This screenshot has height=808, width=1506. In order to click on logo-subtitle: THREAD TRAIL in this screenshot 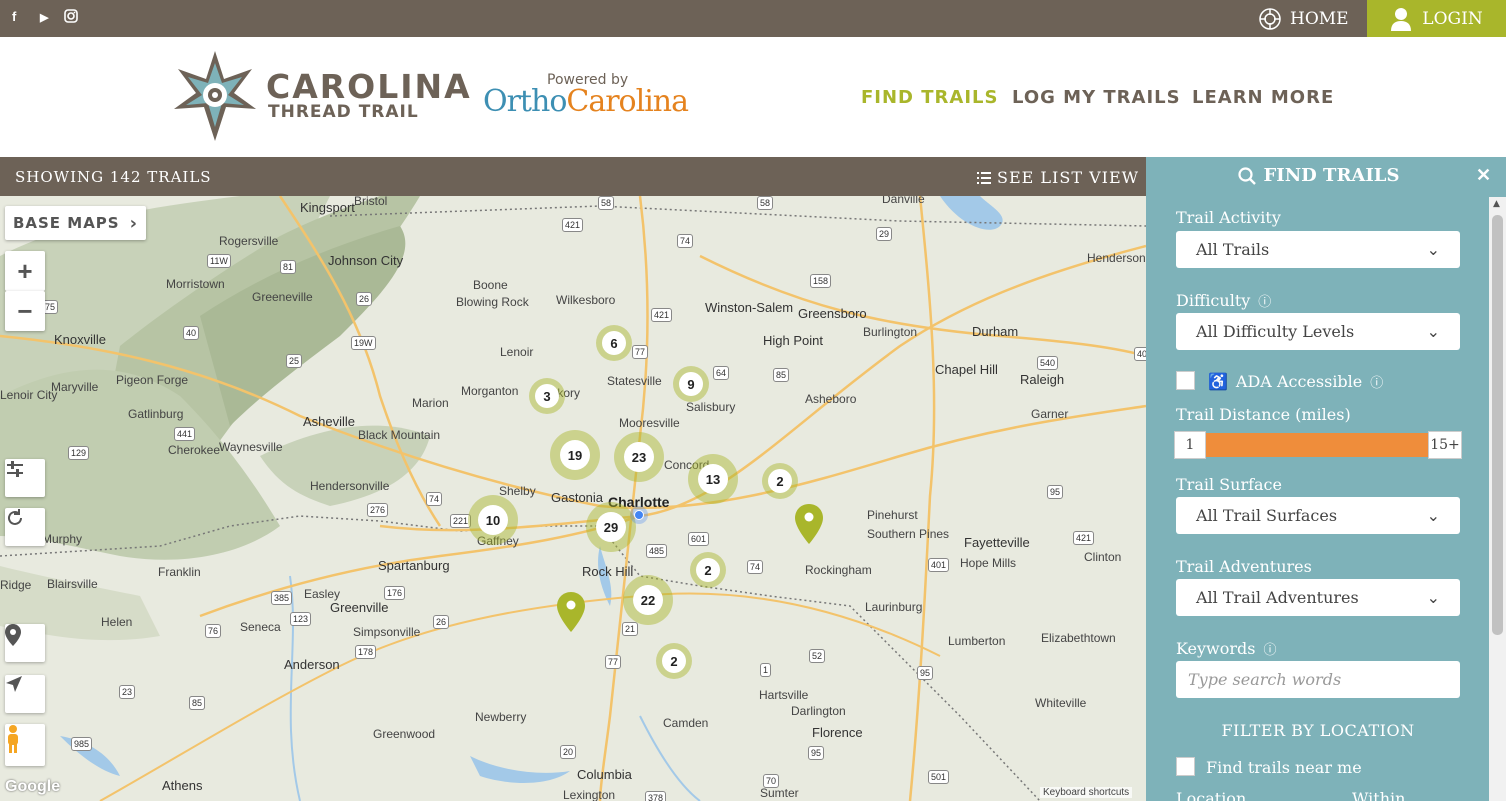, I will do `click(343, 112)`.